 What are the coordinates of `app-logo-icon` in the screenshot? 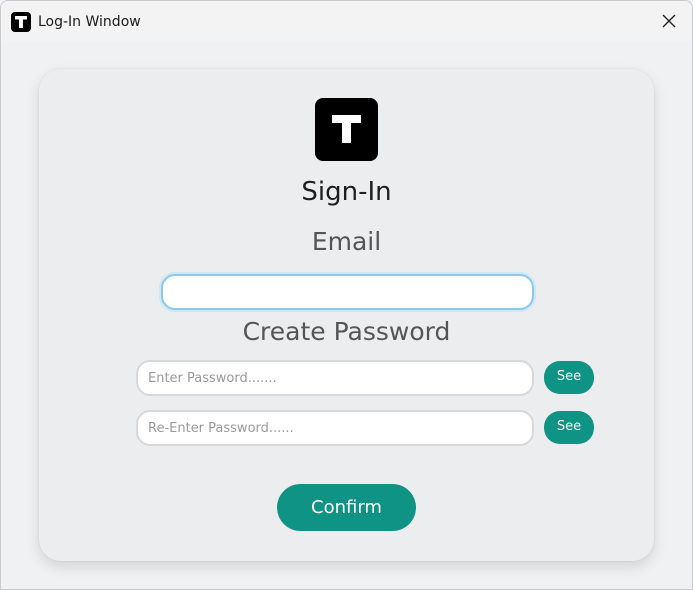 It's located at (21, 22).